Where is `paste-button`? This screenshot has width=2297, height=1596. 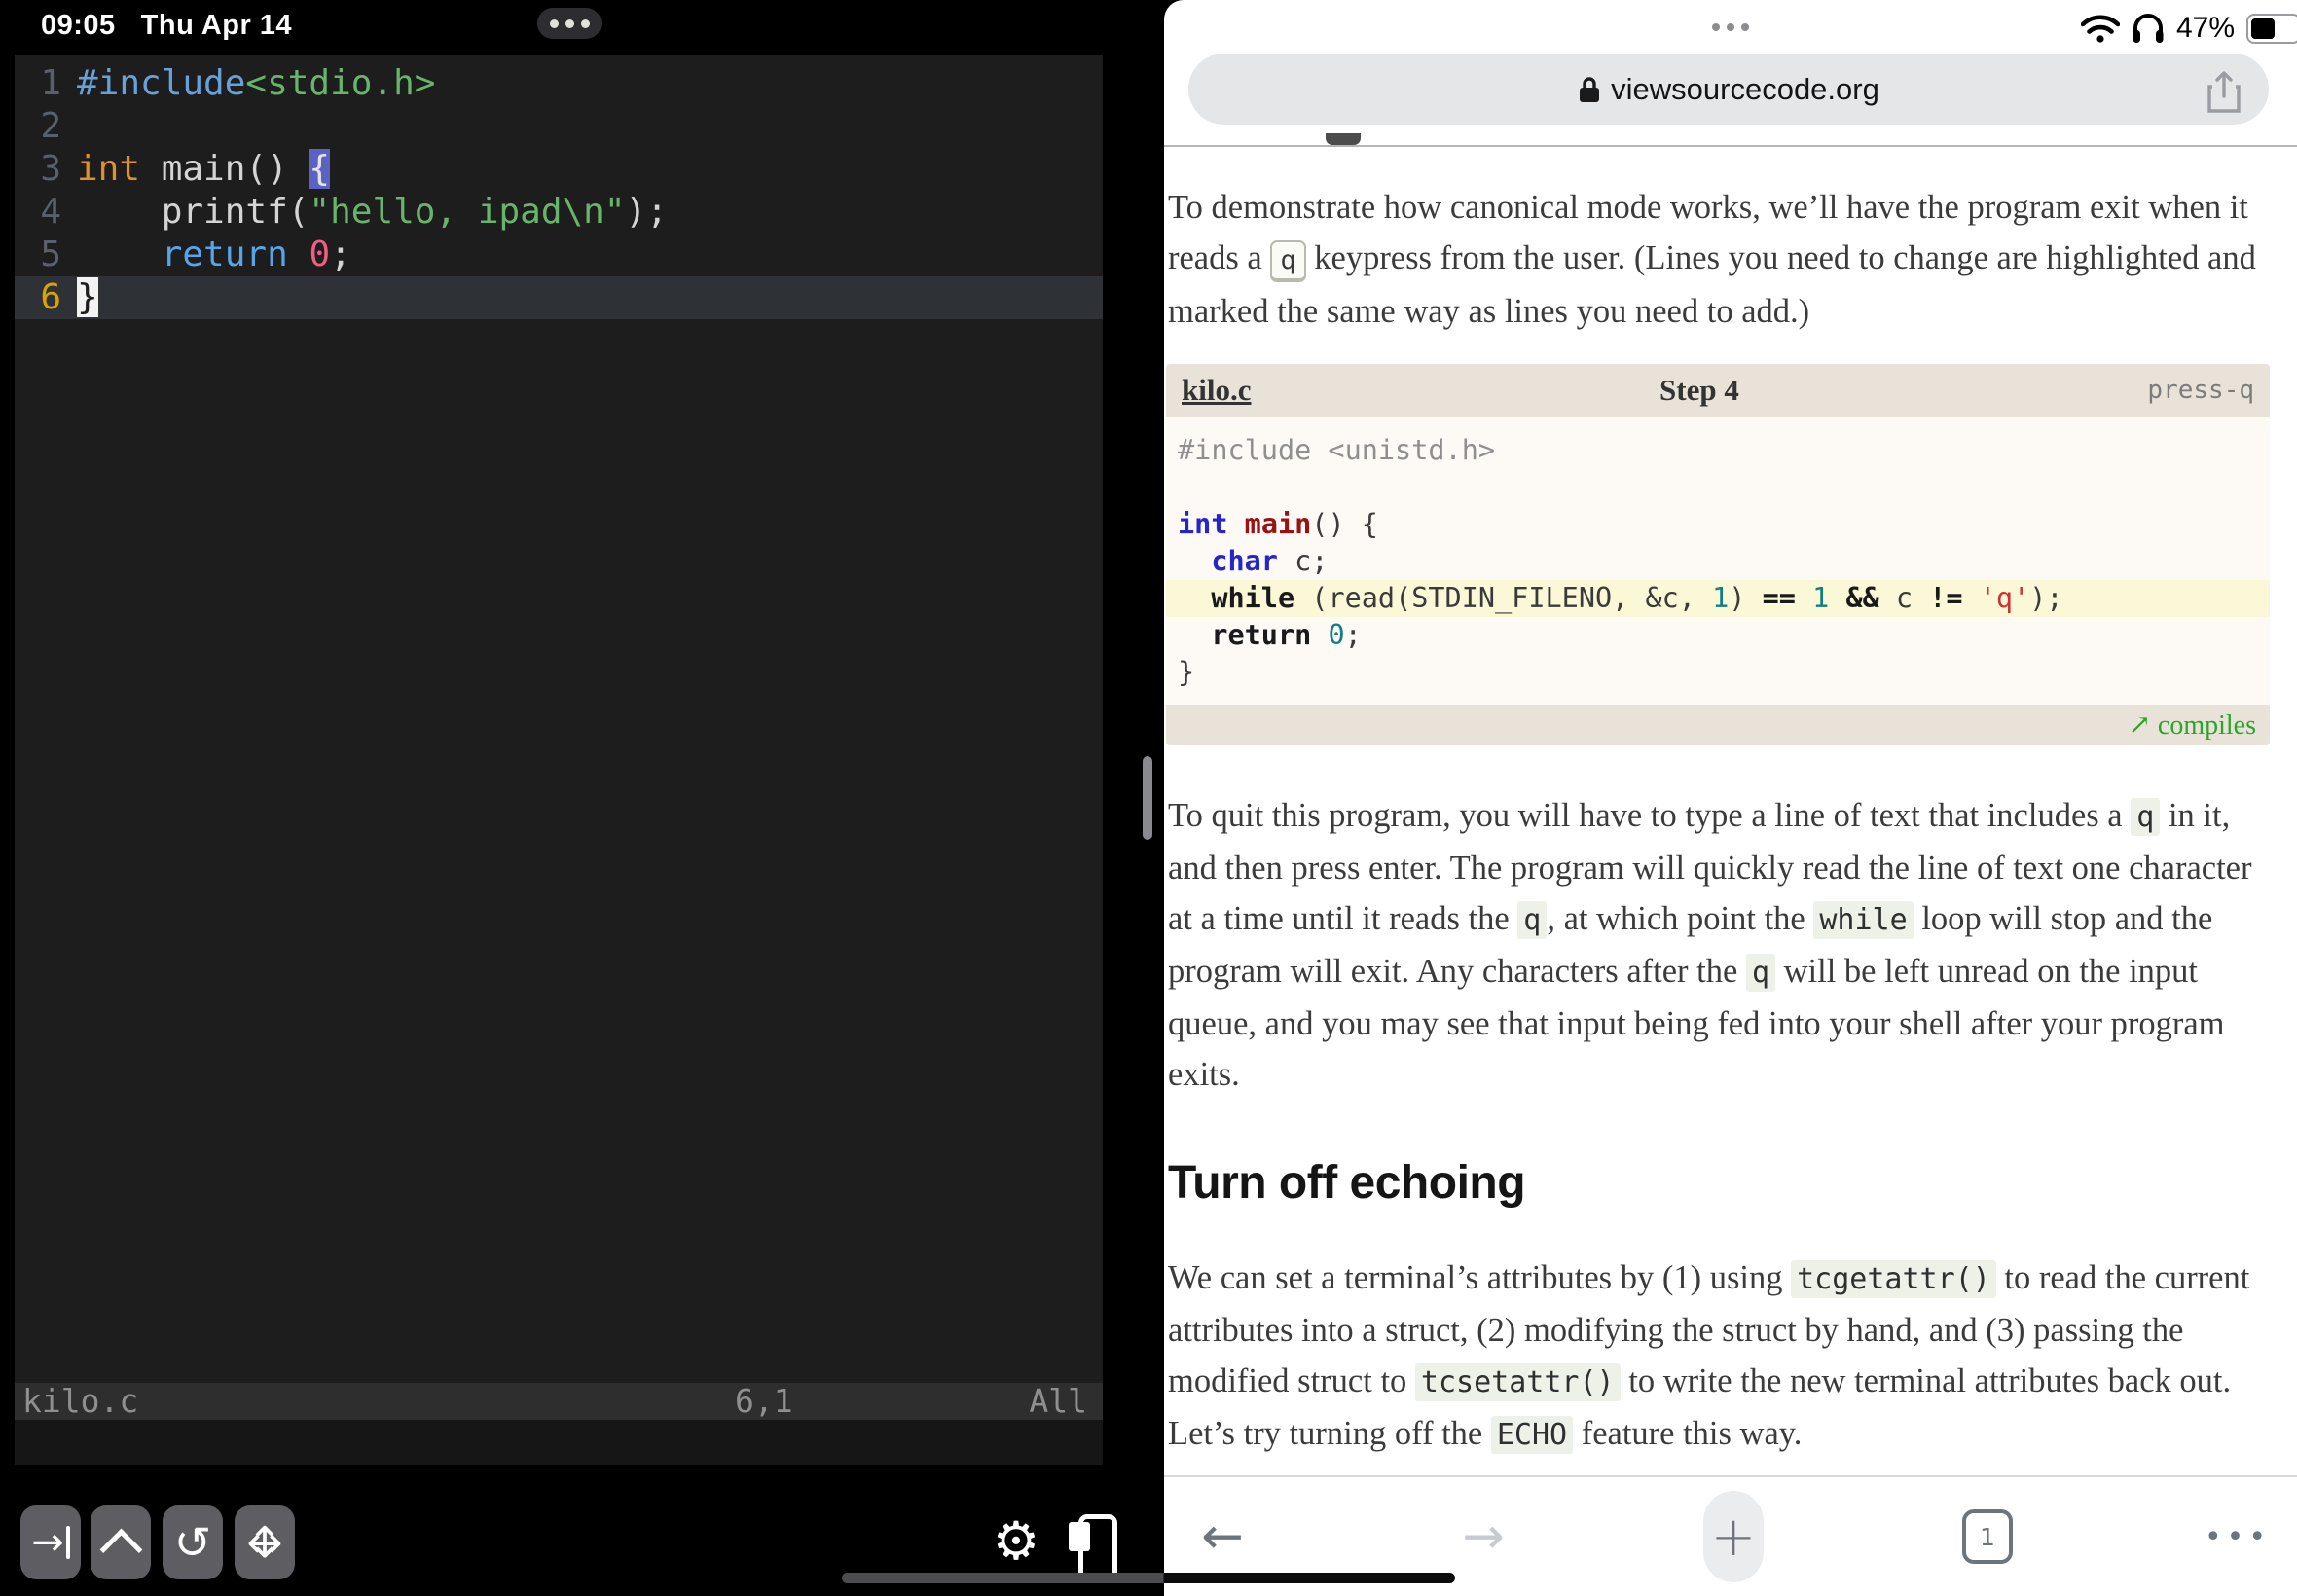 paste-button is located at coordinates (1093, 1544).